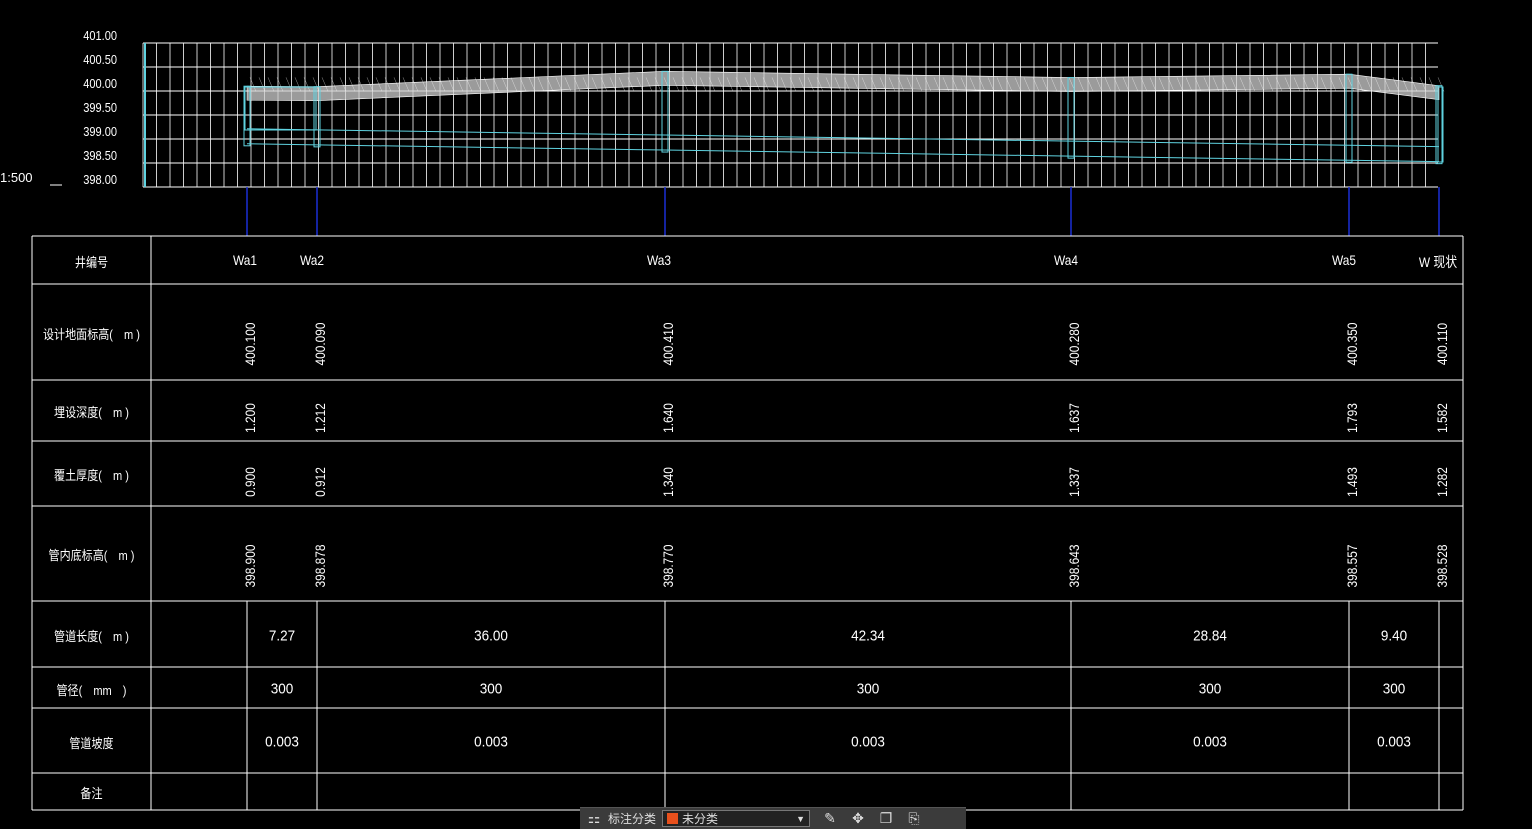 The height and width of the screenshot is (829, 1532). I want to click on well-name: Wa1, so click(245, 260).